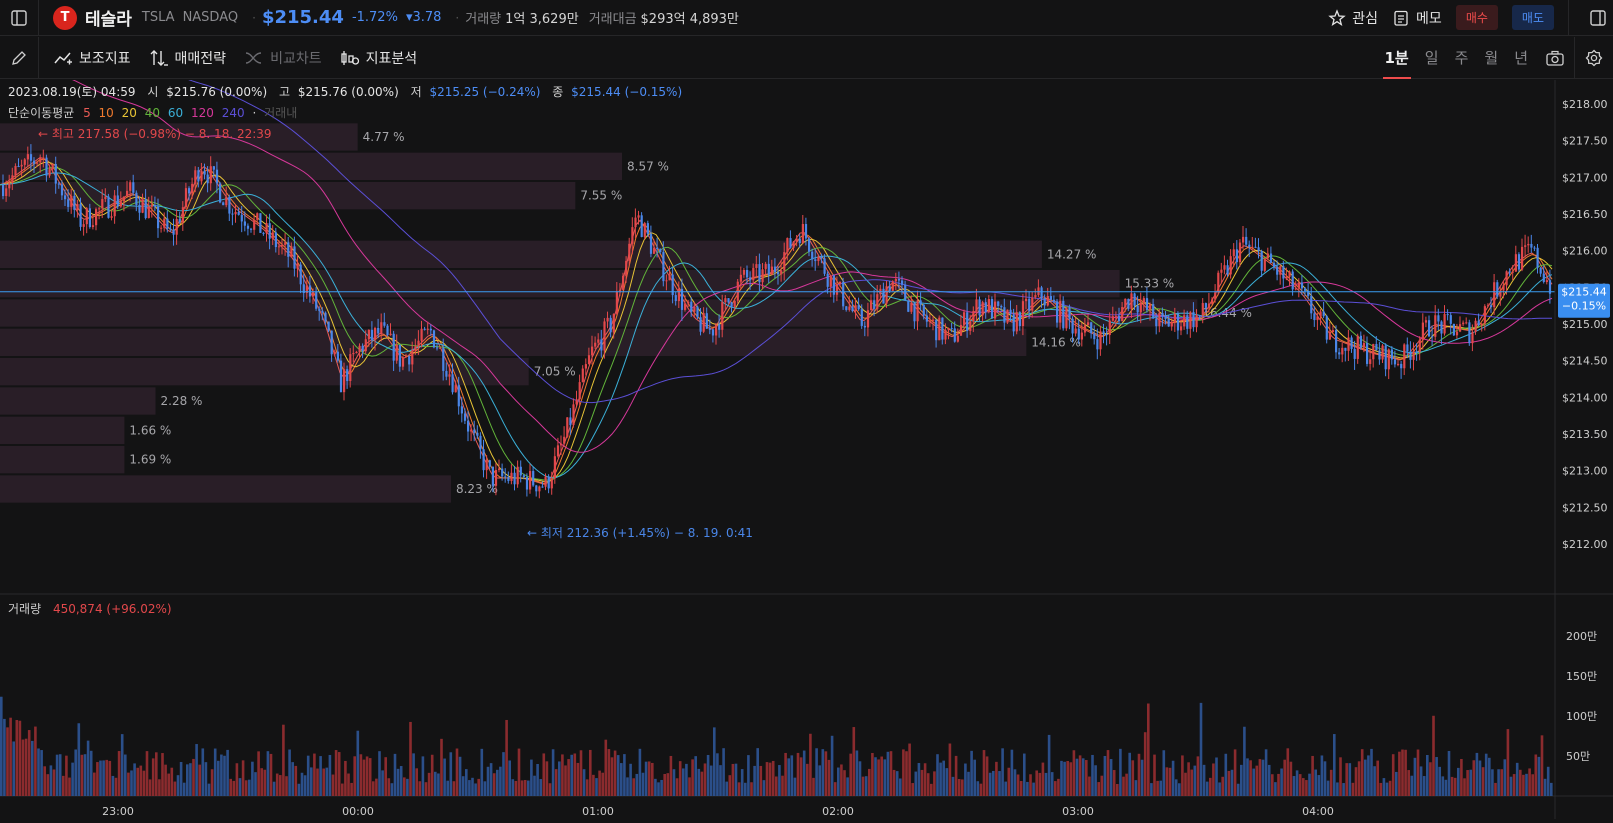  I want to click on memo-button: 메모, so click(1417, 18).